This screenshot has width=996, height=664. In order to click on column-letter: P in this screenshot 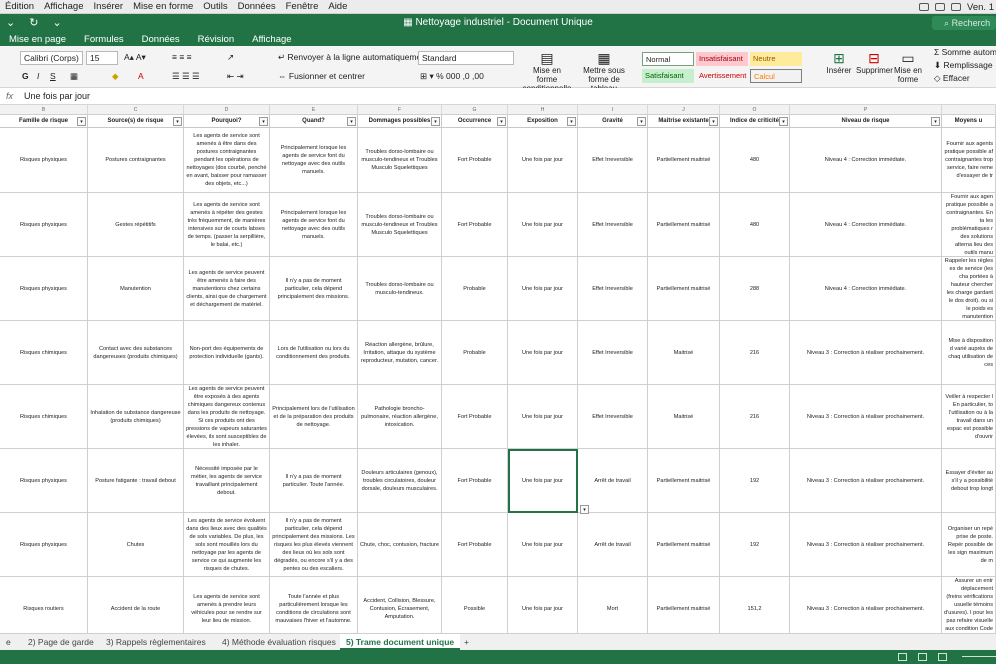, I will do `click(866, 110)`.